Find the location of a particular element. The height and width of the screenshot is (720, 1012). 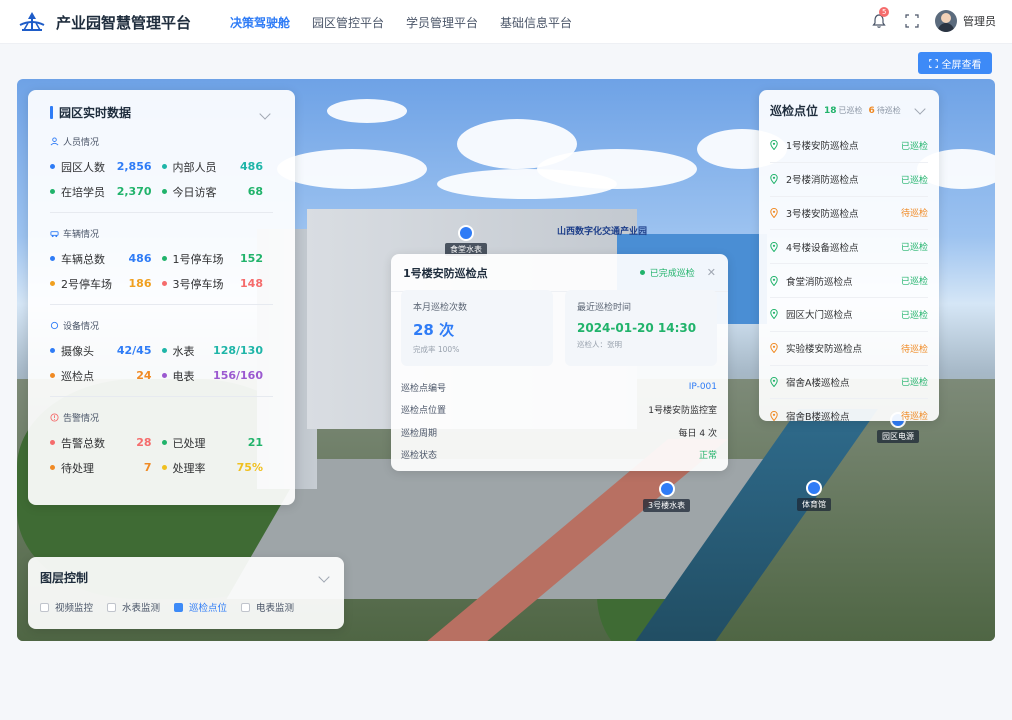

stat-item: 处理率 75% is located at coordinates (217, 468).